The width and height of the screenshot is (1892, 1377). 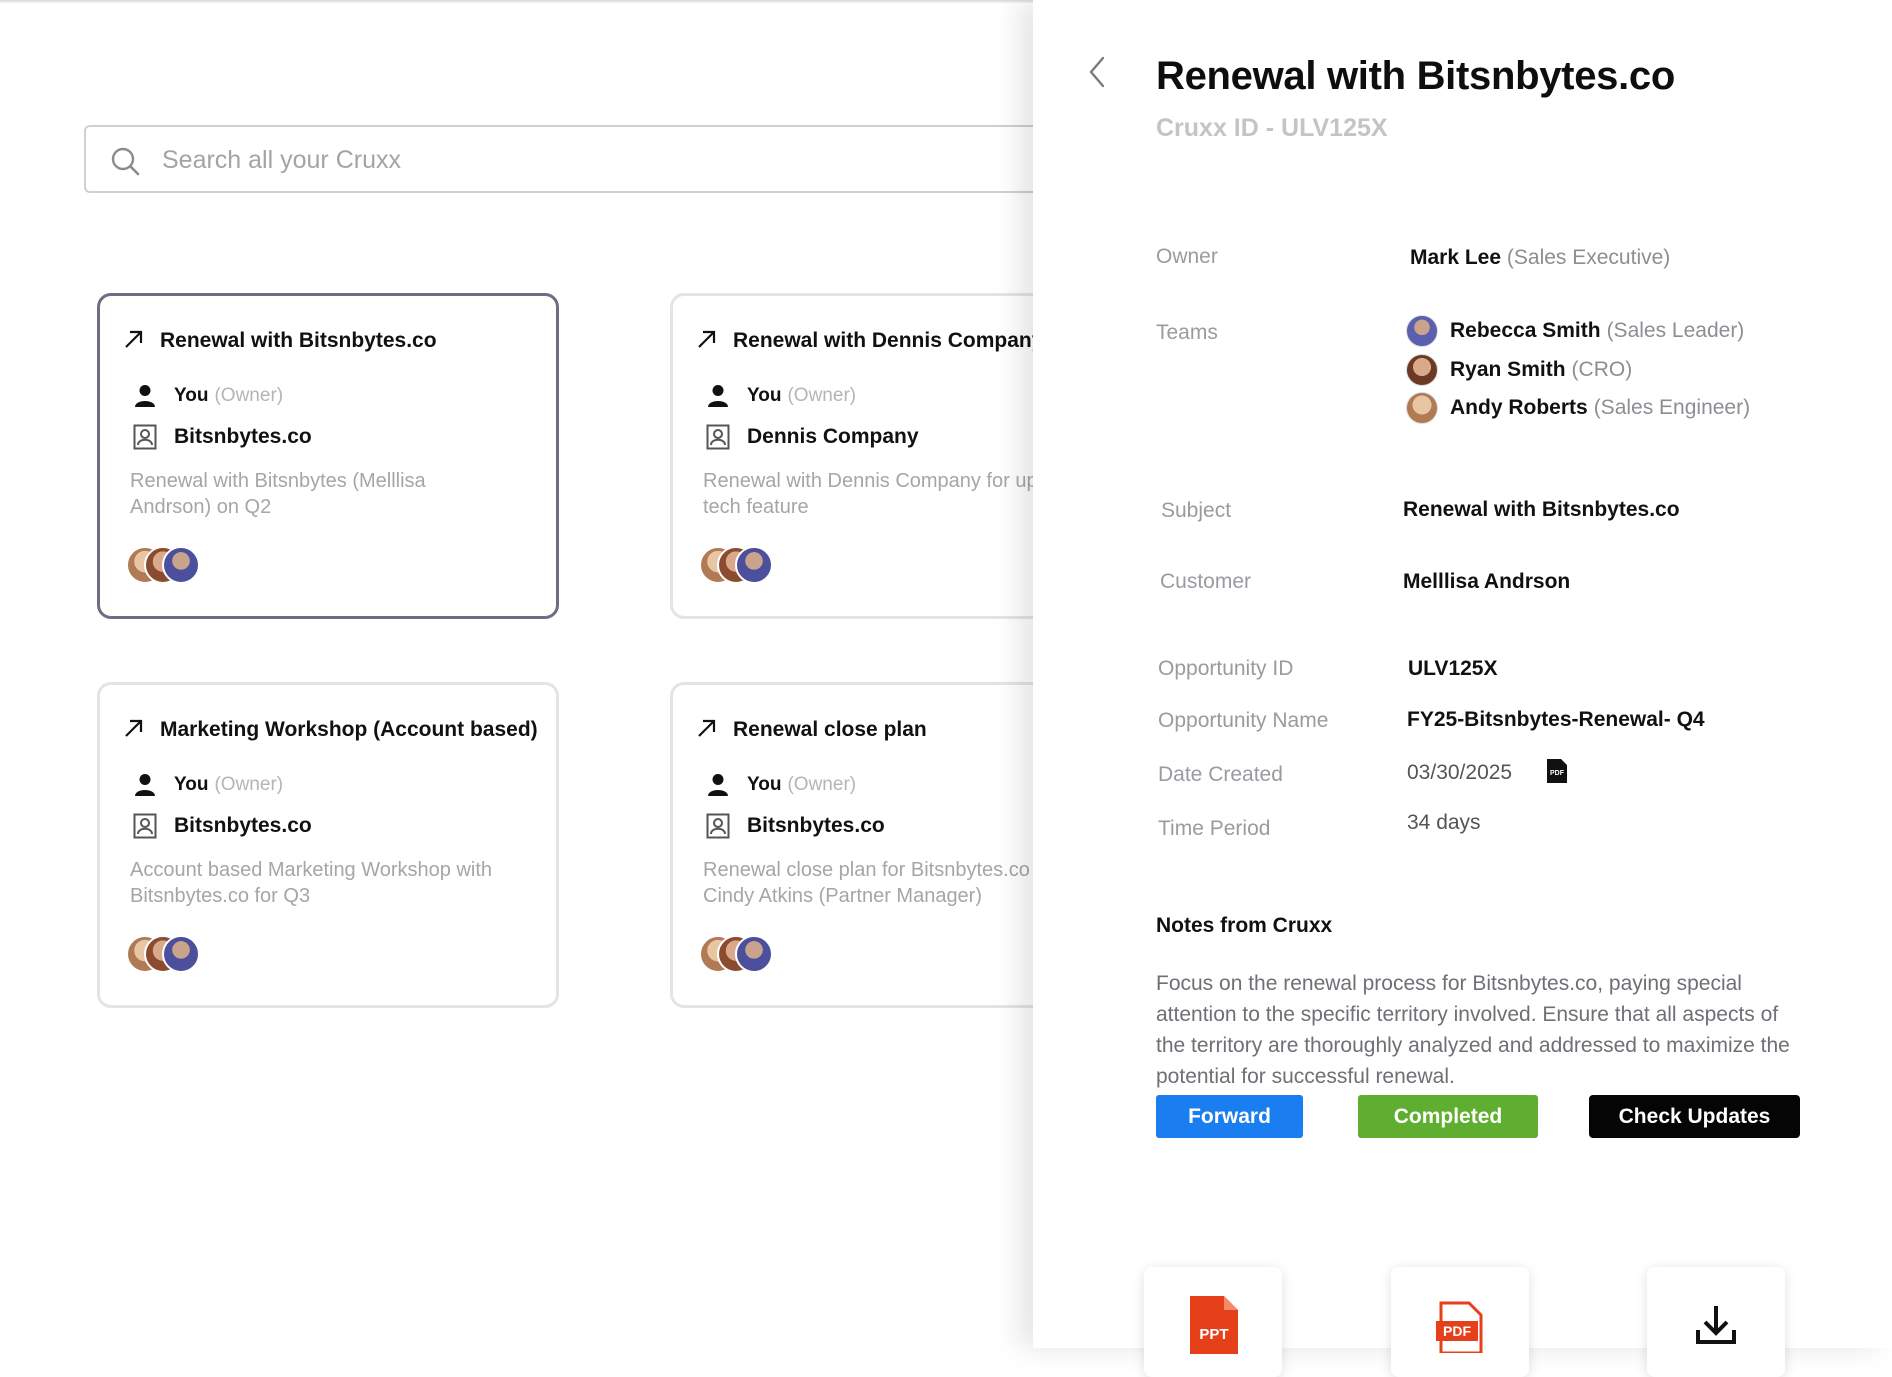 I want to click on card-company-row: Dennis Company, so click(x=811, y=437).